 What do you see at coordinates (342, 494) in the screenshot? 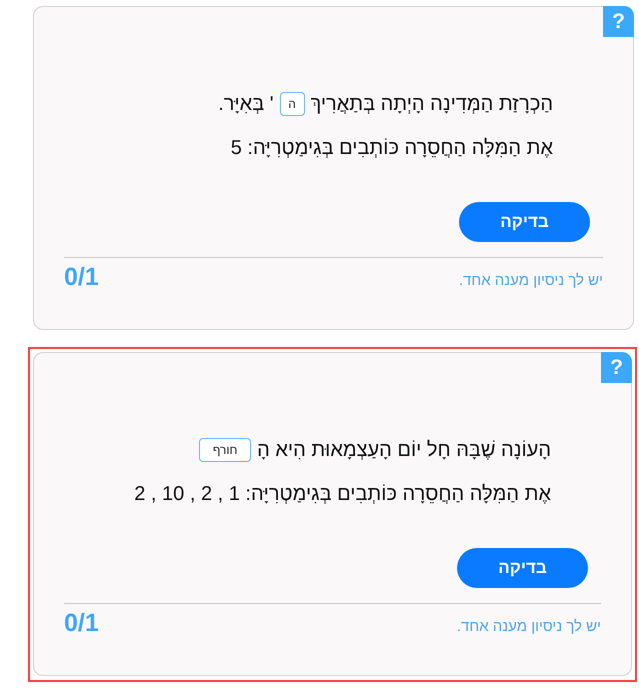
I see `hint-text: אֶת הַמִּלָּה הַחֲסֵרָה כּוֹתְבִים בְּגִימַטְרִיָּה: 1 , 2 , 10 , 2` at bounding box center [342, 494].